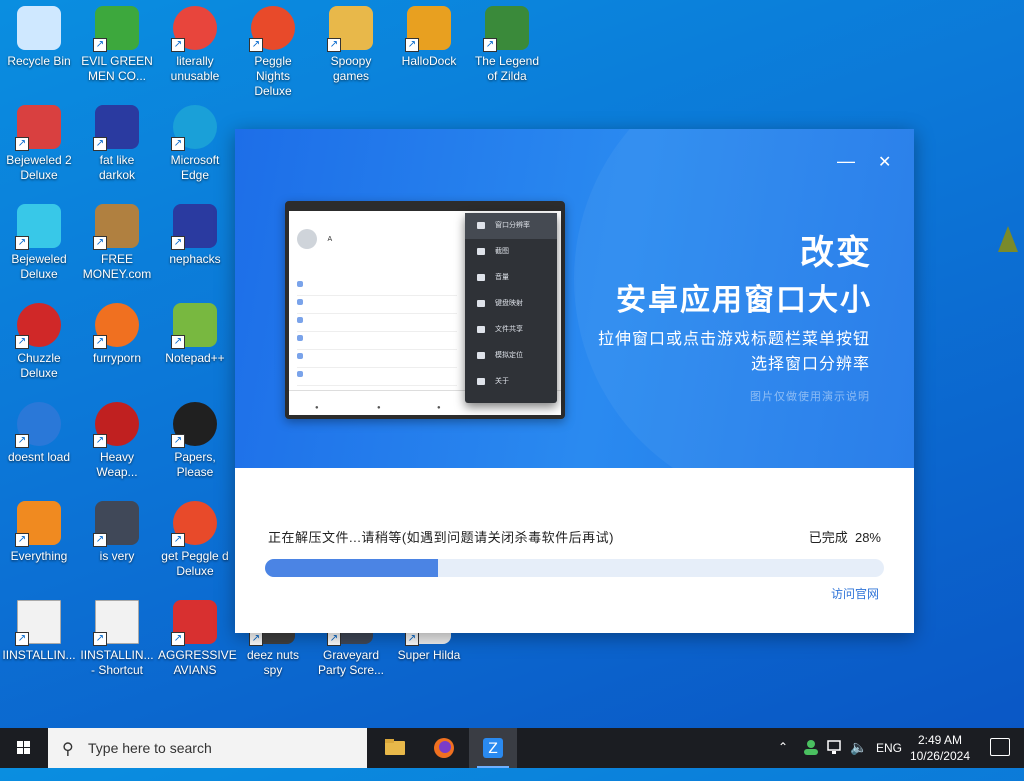 The height and width of the screenshot is (781, 1024). Describe the element at coordinates (846, 161) in the screenshot. I see `minimize-button: —` at that location.